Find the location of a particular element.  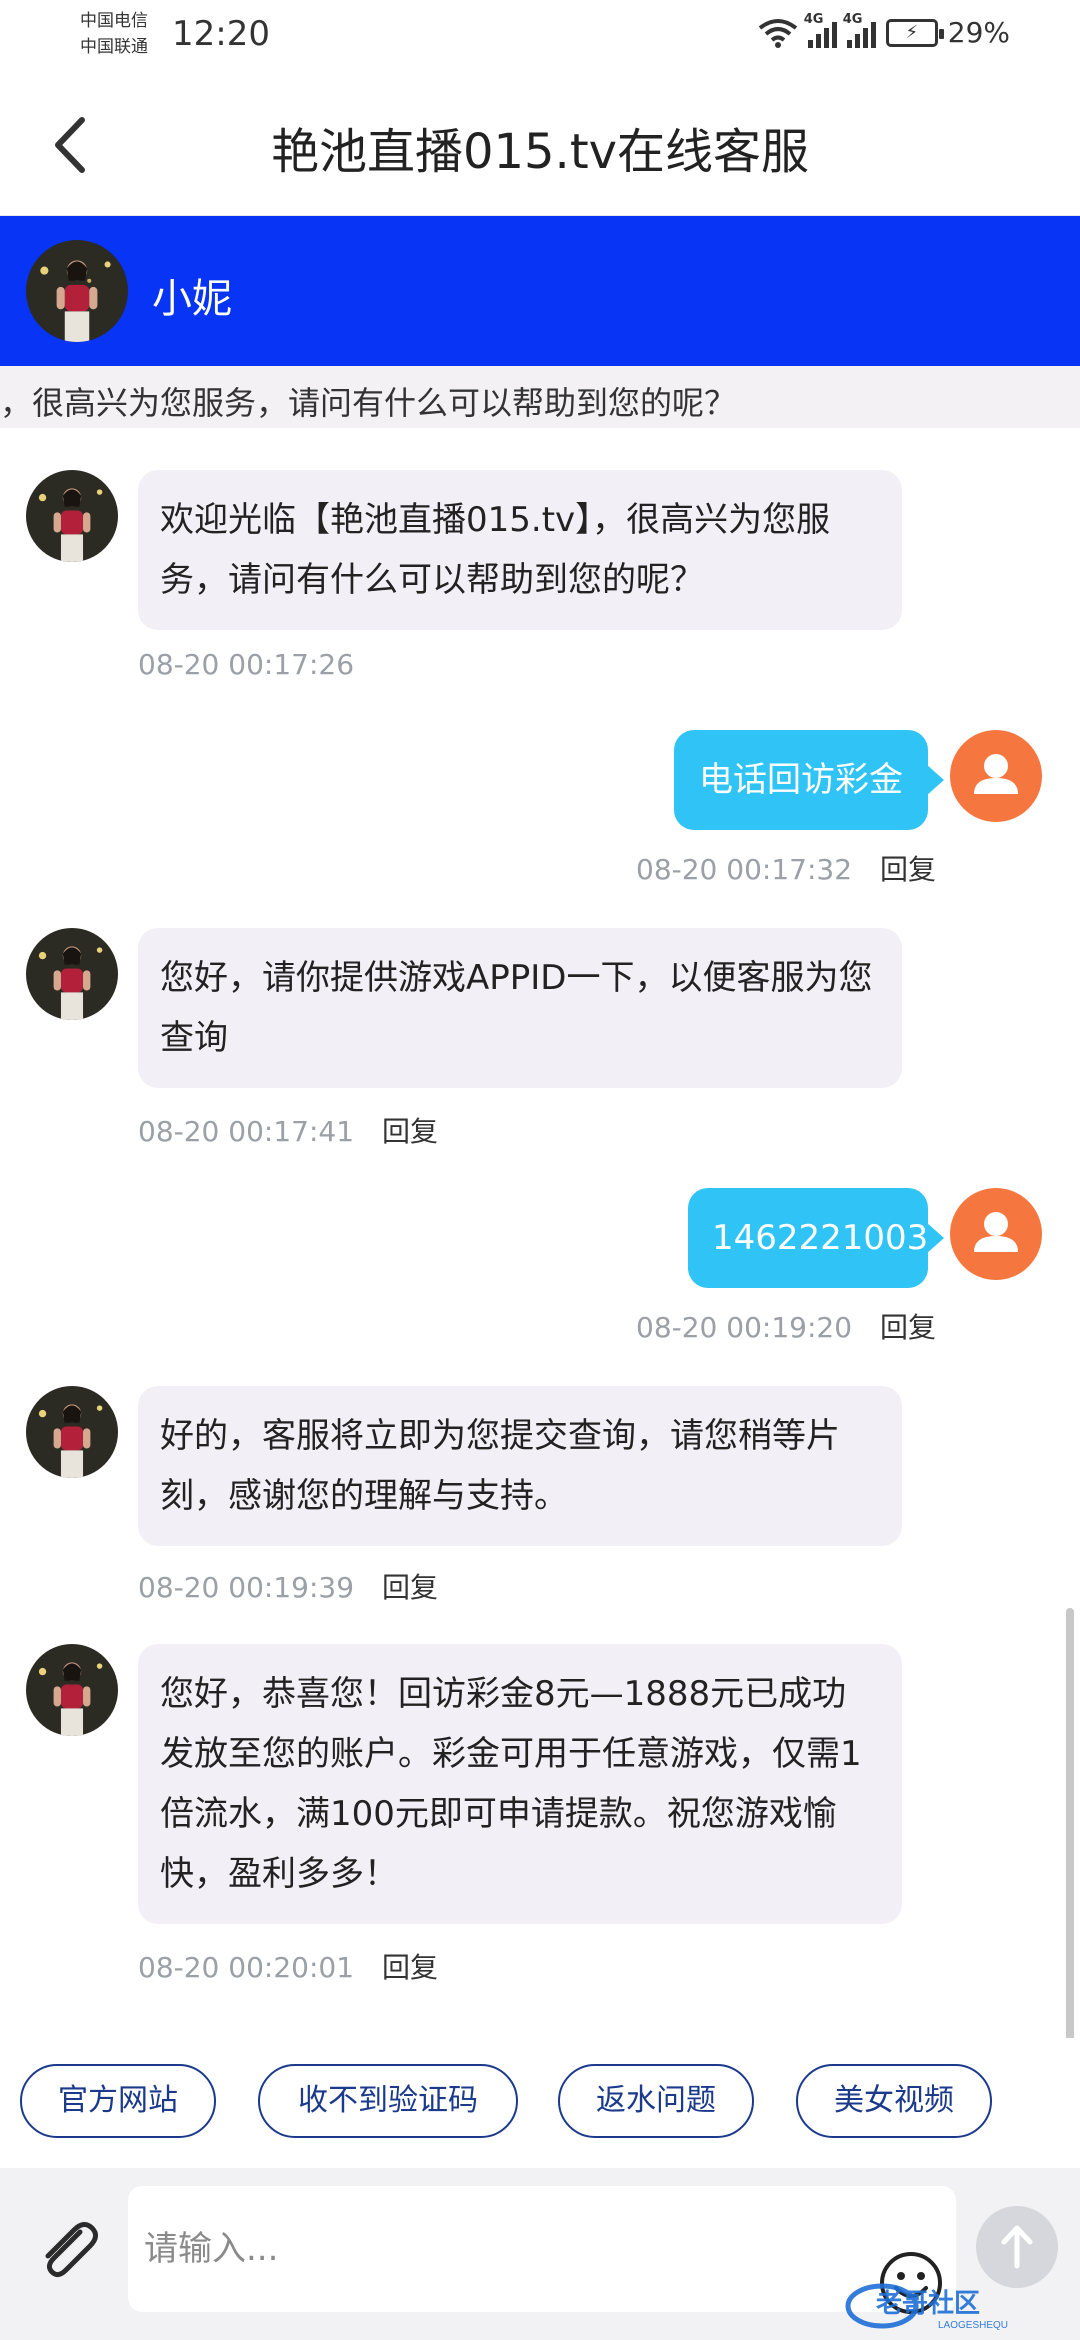

status-icons: 4G 4G ⚡ 29% is located at coordinates (884, 30).